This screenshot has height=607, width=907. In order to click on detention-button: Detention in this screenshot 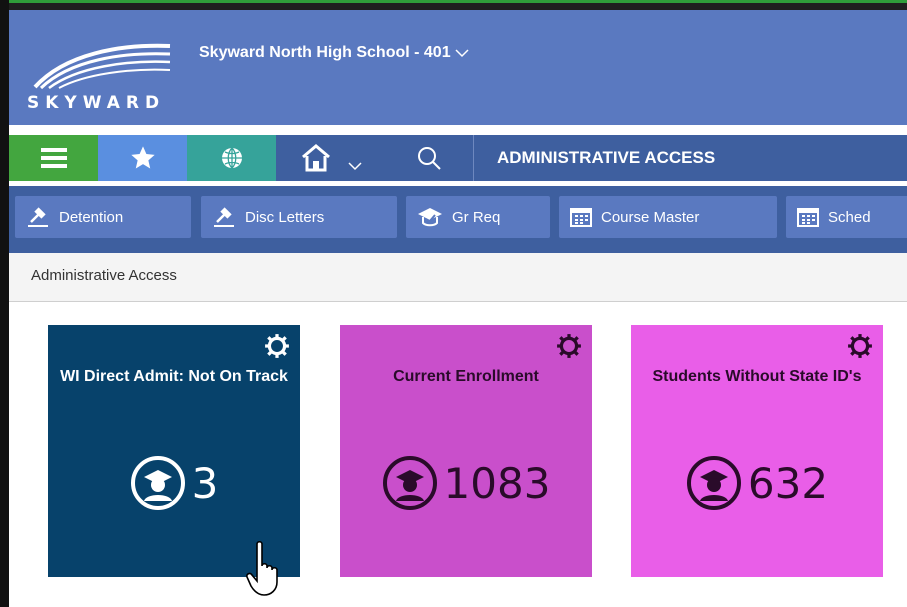, I will do `click(103, 217)`.